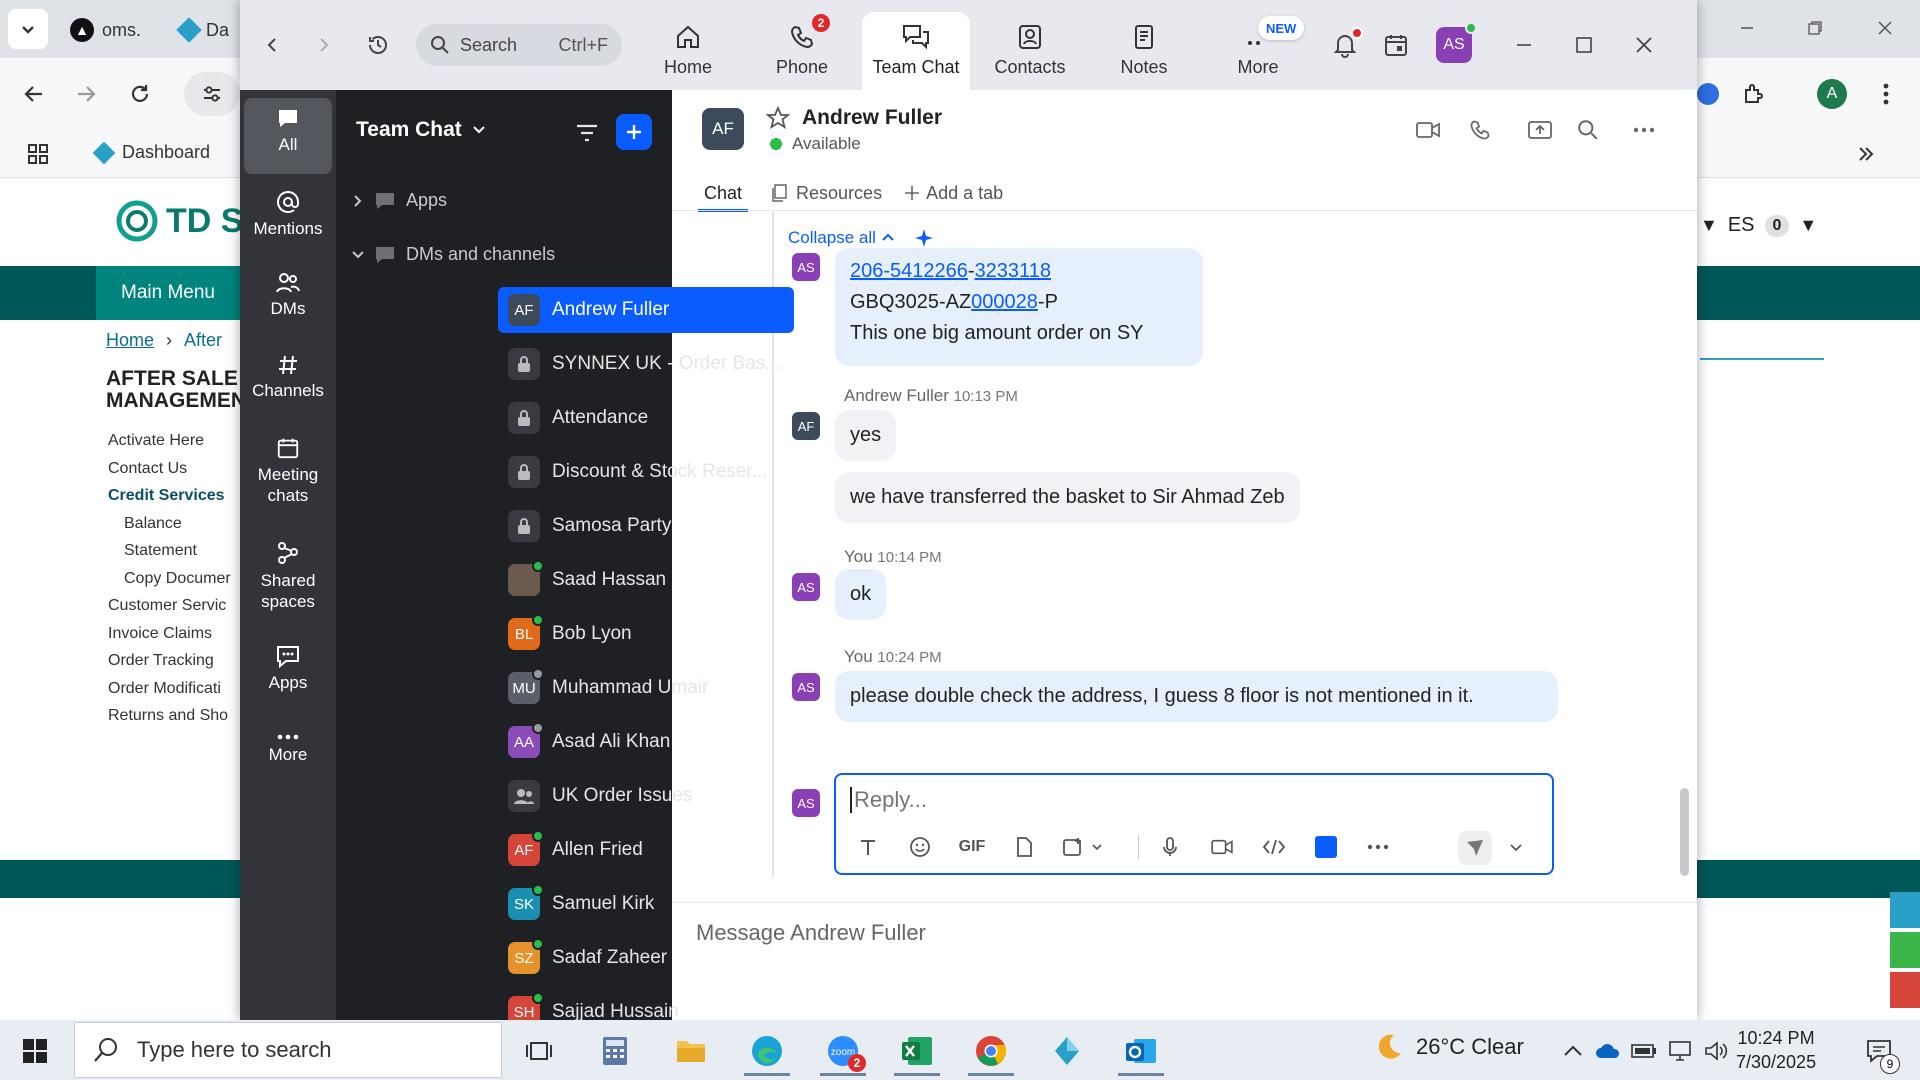 This screenshot has width=1920, height=1080. Describe the element at coordinates (1144, 51) in the screenshot. I see `nav-notes: Notes` at that location.